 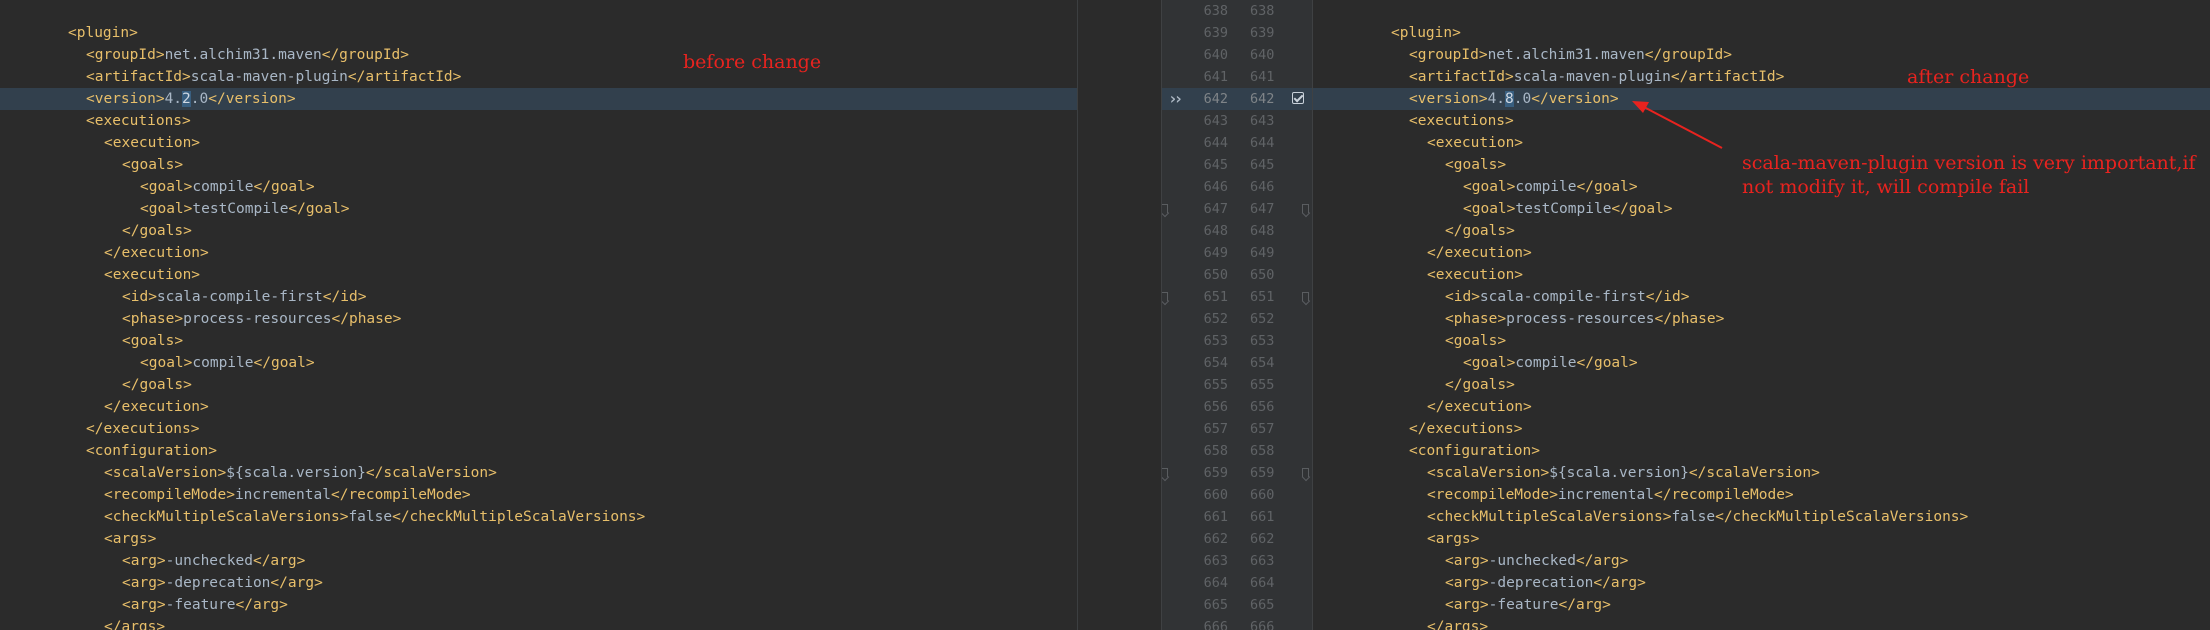 What do you see at coordinates (538, 623) in the screenshot?
I see `left-code-line: </args>` at bounding box center [538, 623].